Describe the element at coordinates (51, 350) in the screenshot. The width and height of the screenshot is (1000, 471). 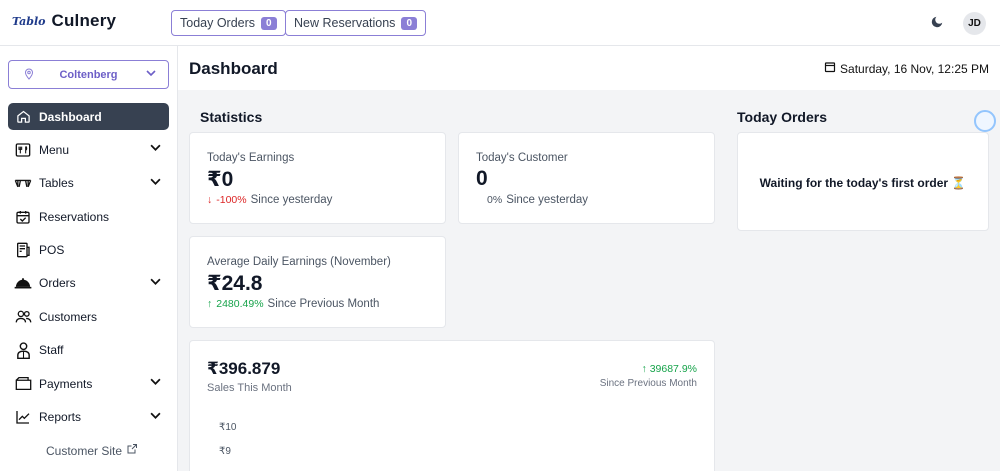
I see `sidebar-item-label: Staff` at that location.